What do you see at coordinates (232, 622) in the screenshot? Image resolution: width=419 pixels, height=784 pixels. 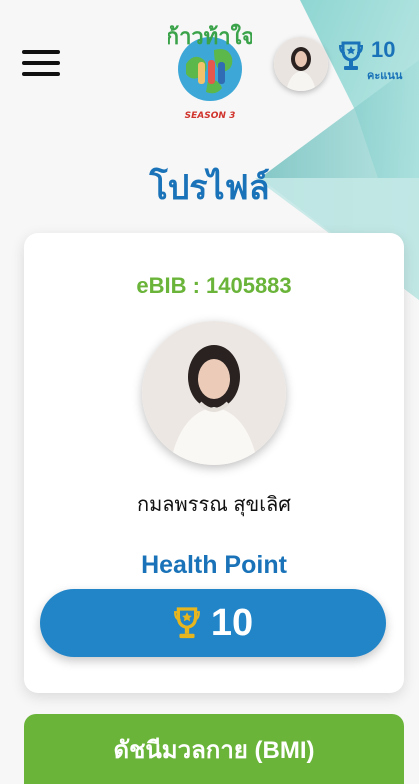 I see `health-point-value: 10` at bounding box center [232, 622].